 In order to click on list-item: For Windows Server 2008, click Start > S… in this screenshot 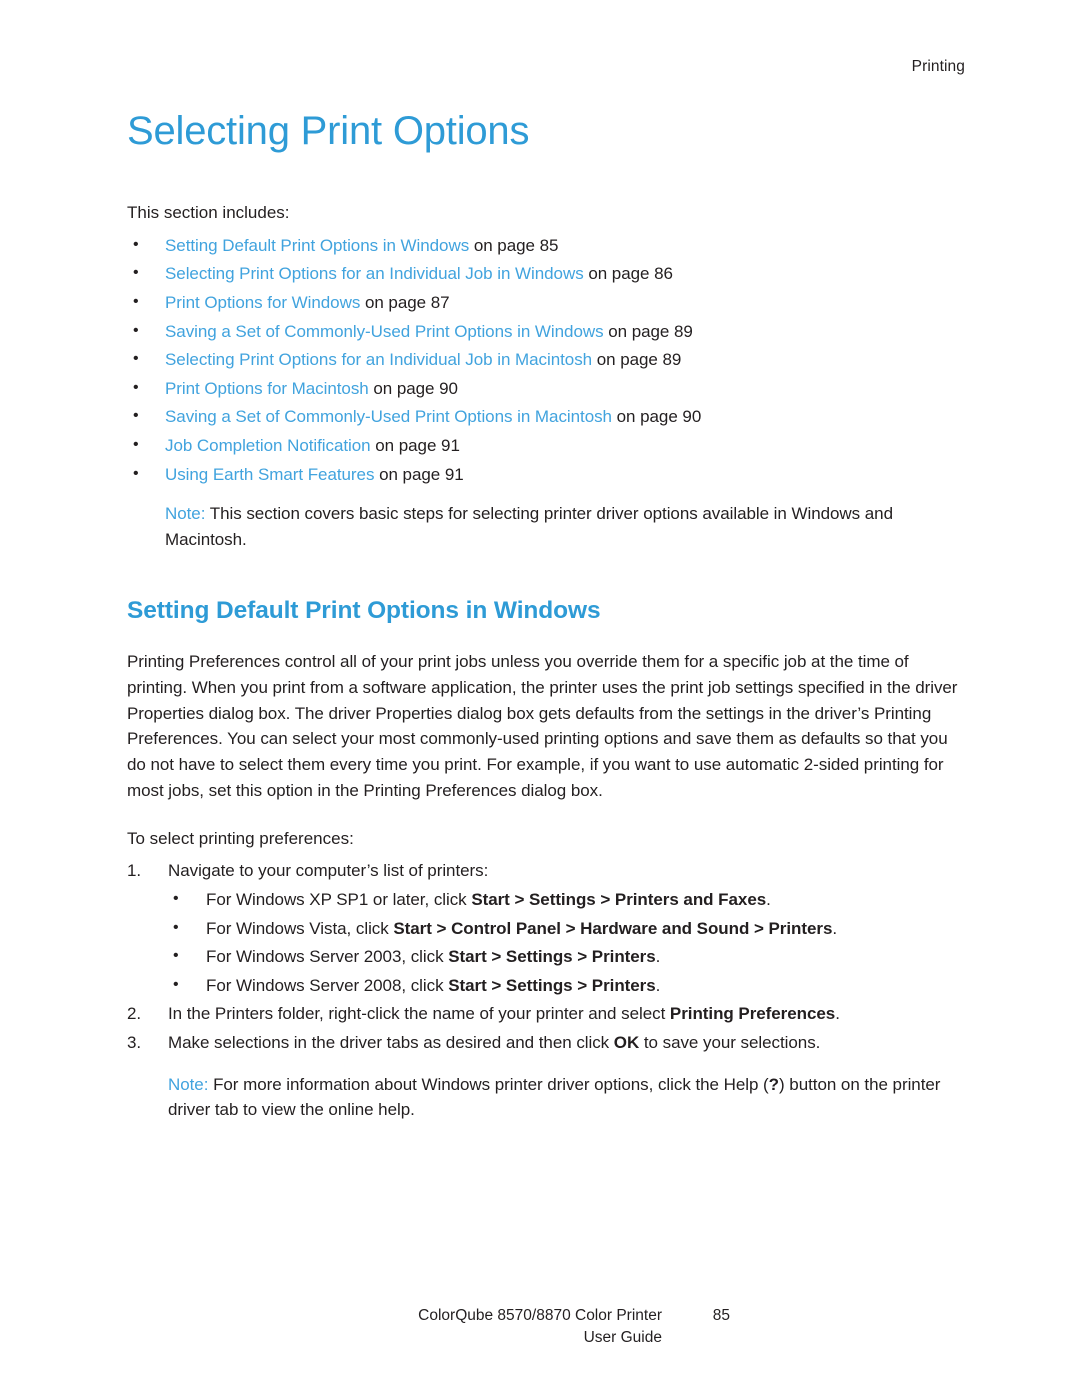, I will do `click(567, 986)`.